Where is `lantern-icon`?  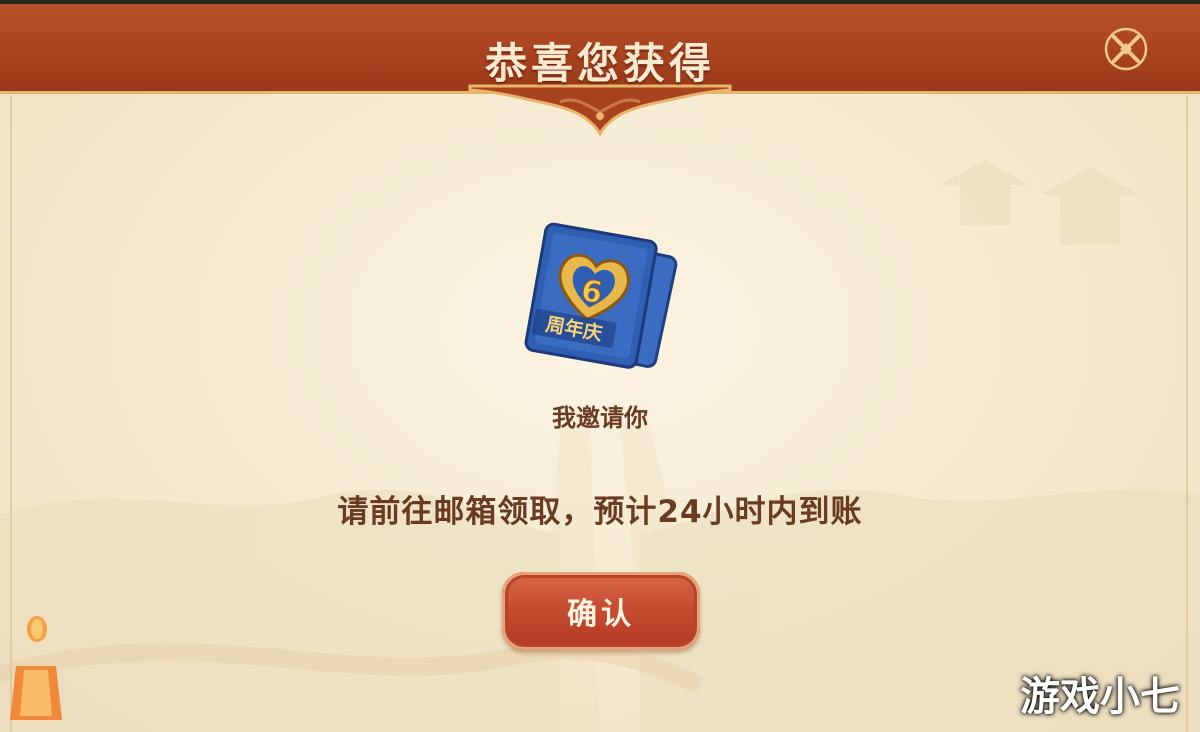 lantern-icon is located at coordinates (37, 629).